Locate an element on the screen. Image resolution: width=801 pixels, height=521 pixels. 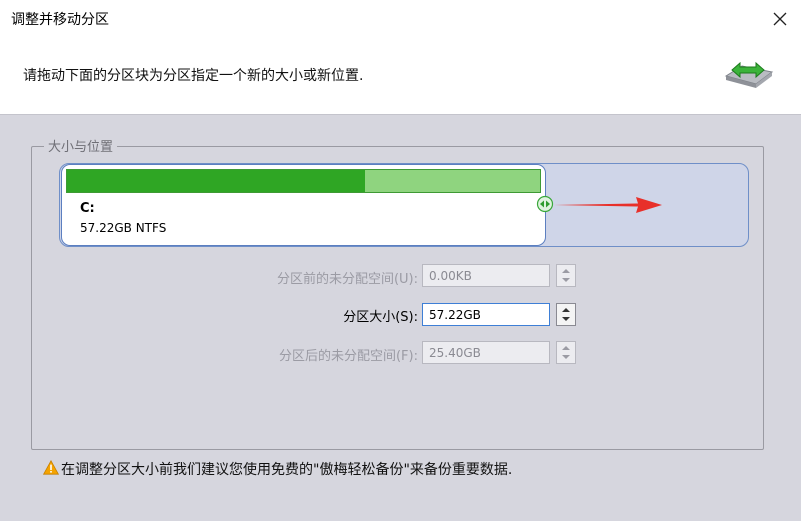
close-button is located at coordinates (780, 19).